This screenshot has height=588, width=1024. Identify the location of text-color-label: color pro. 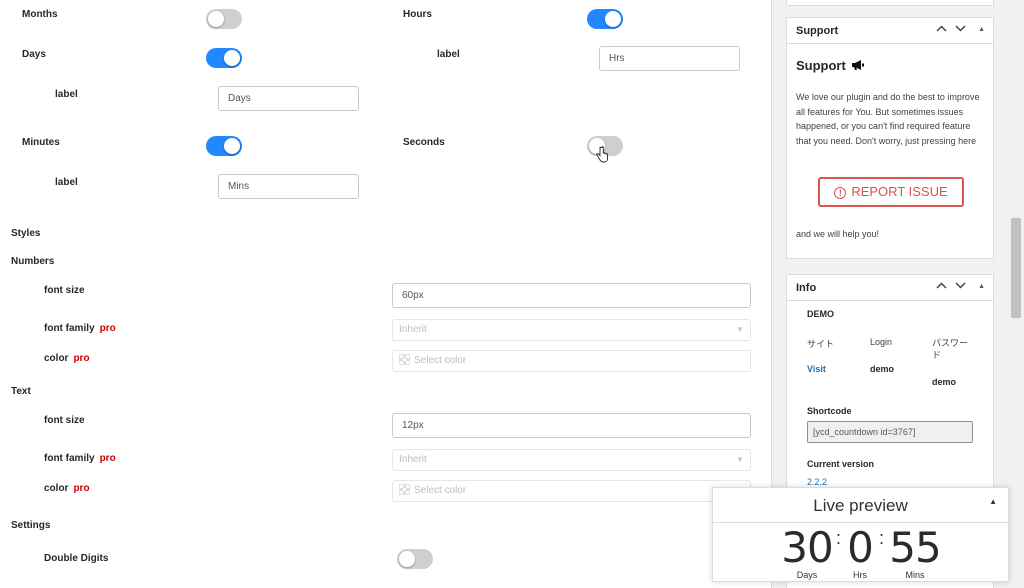
(67, 488).